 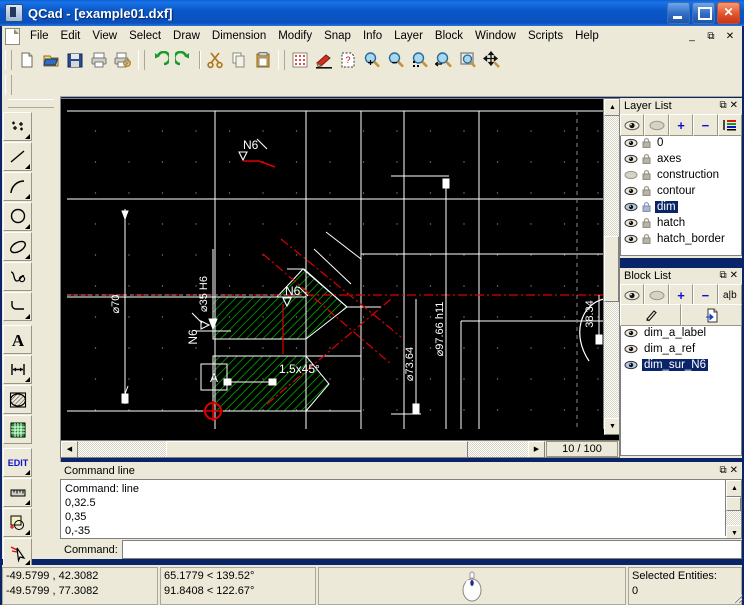 What do you see at coordinates (611, 176) in the screenshot?
I see `vscroll-track-upper` at bounding box center [611, 176].